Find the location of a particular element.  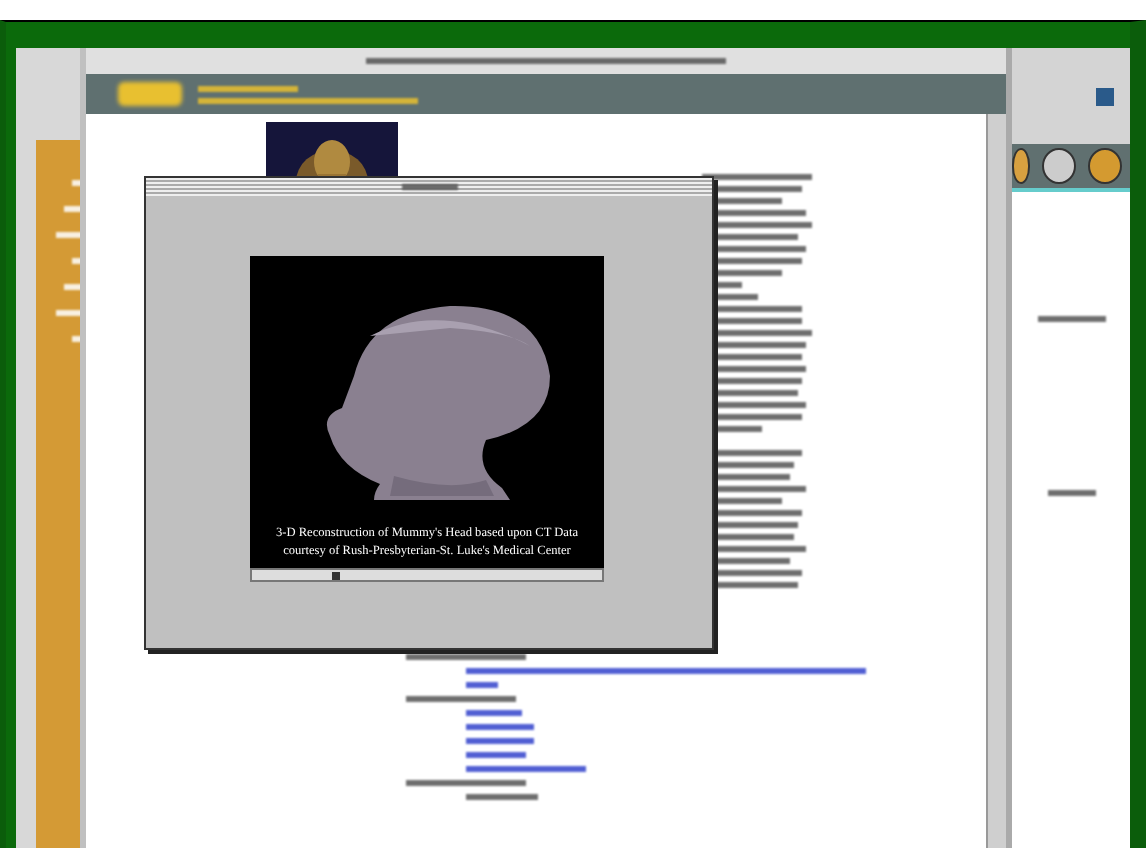

scrollbar is located at coordinates (996, 481).